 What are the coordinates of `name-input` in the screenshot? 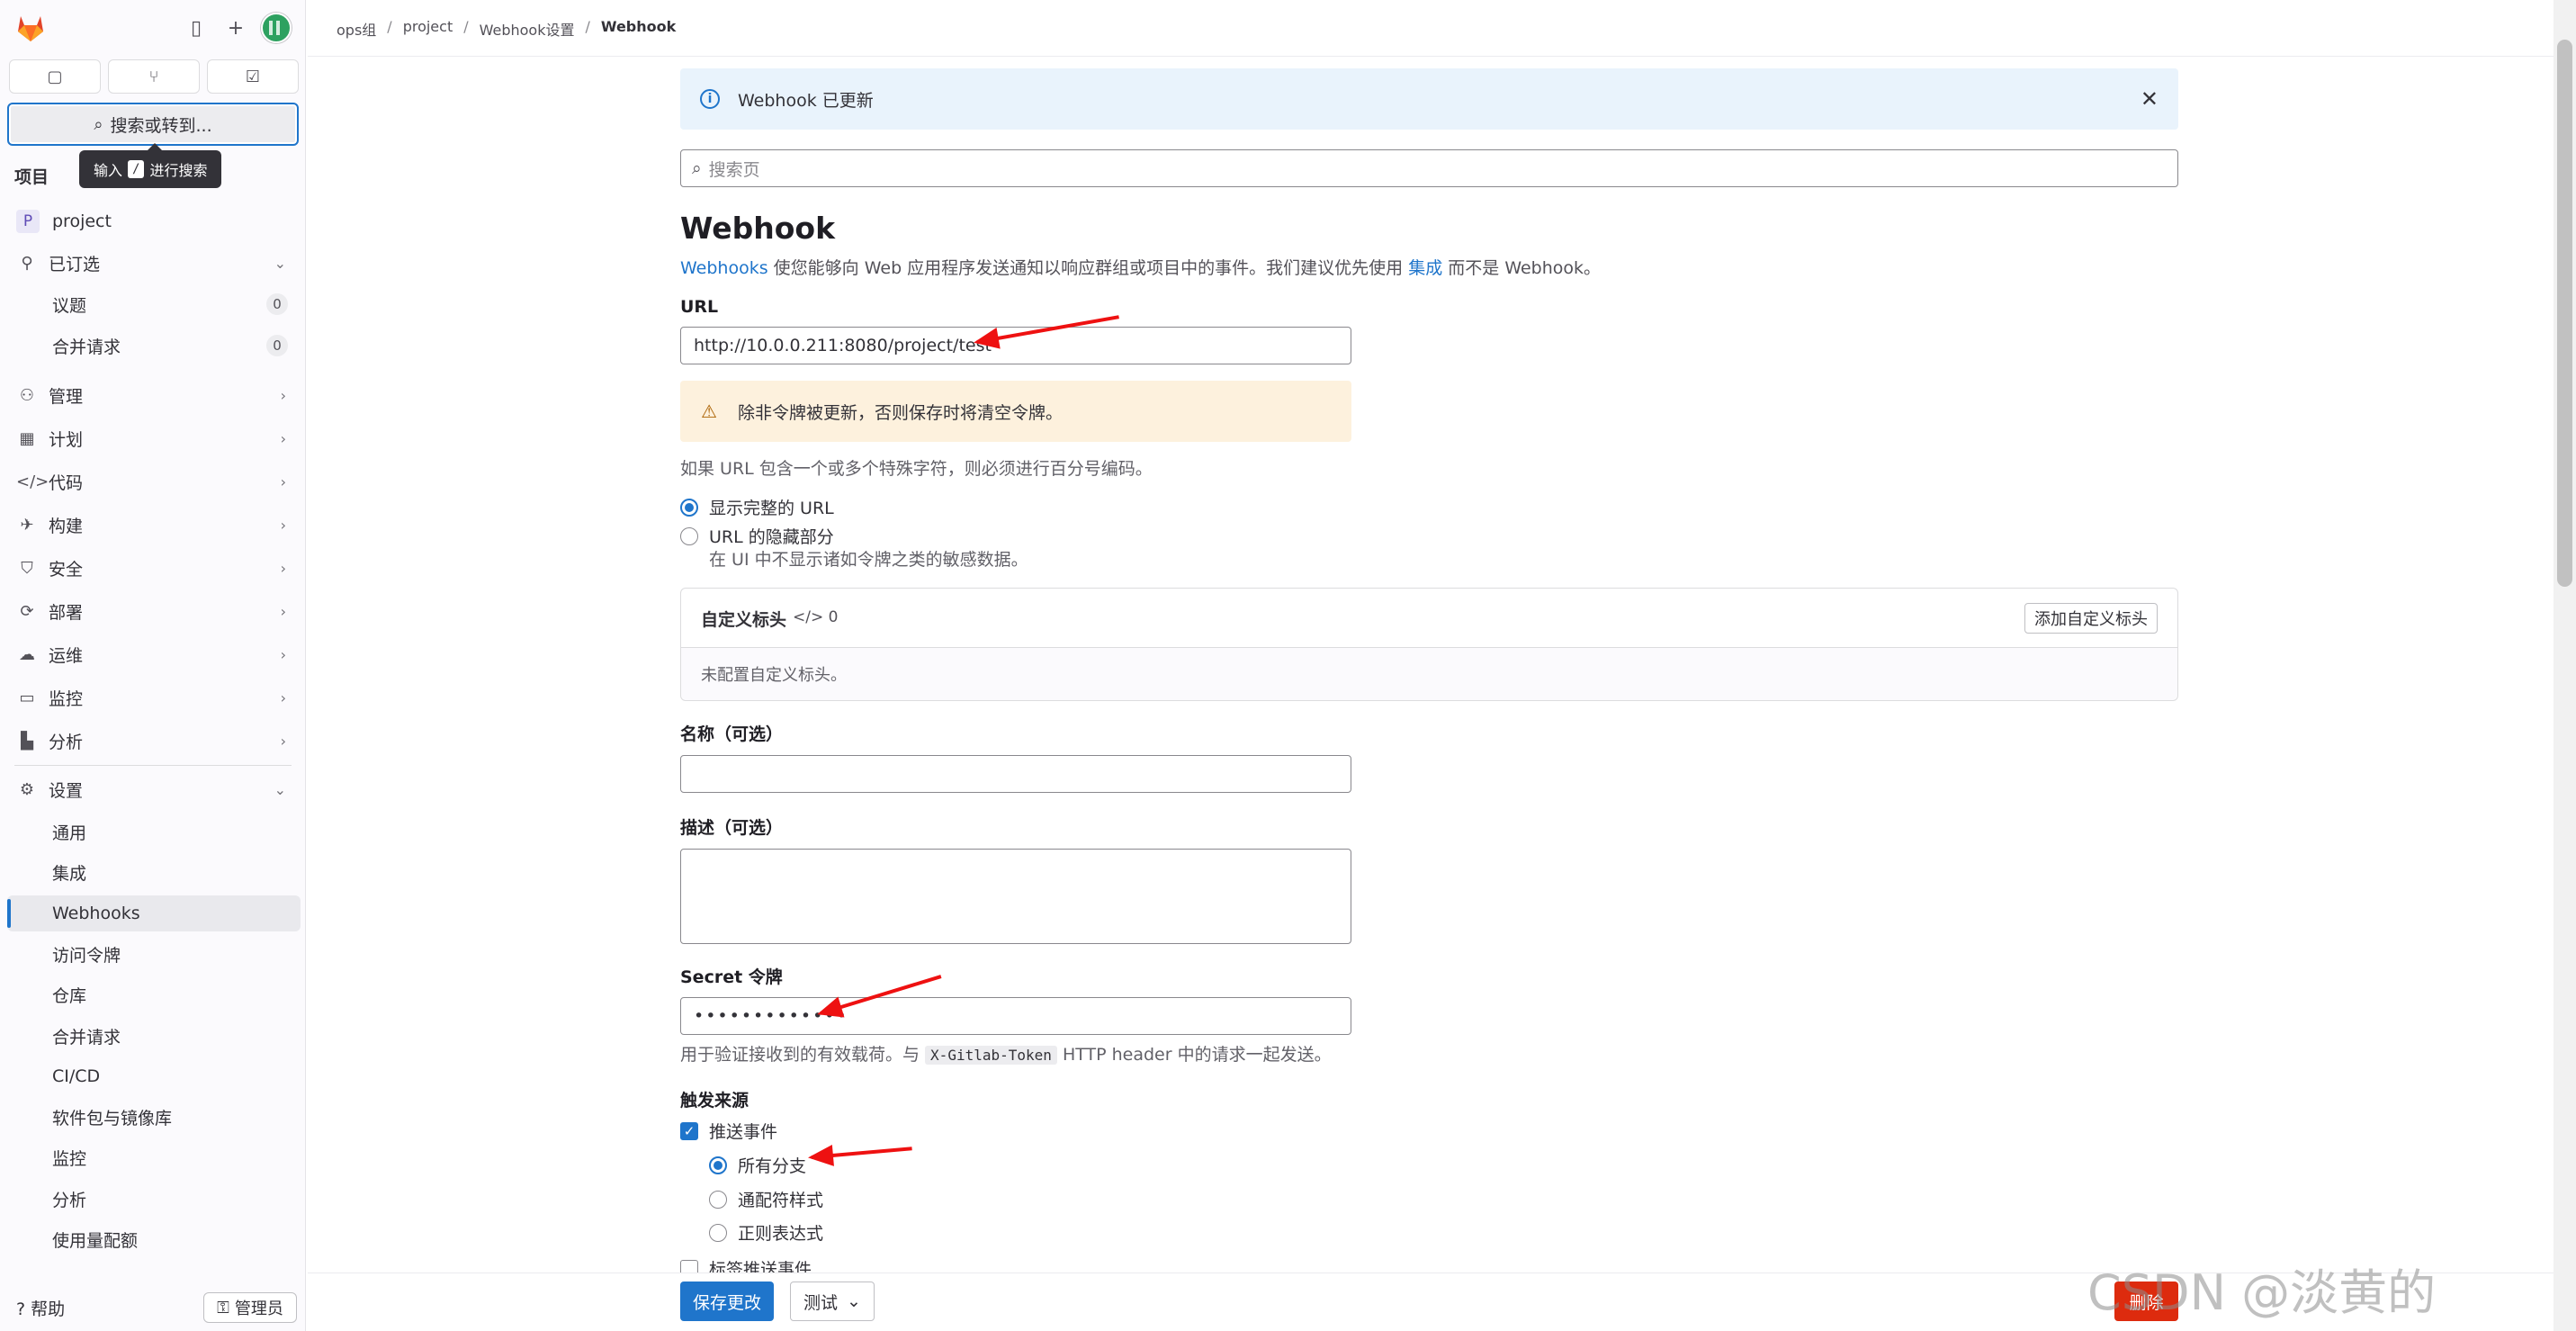 It's located at (1016, 774).